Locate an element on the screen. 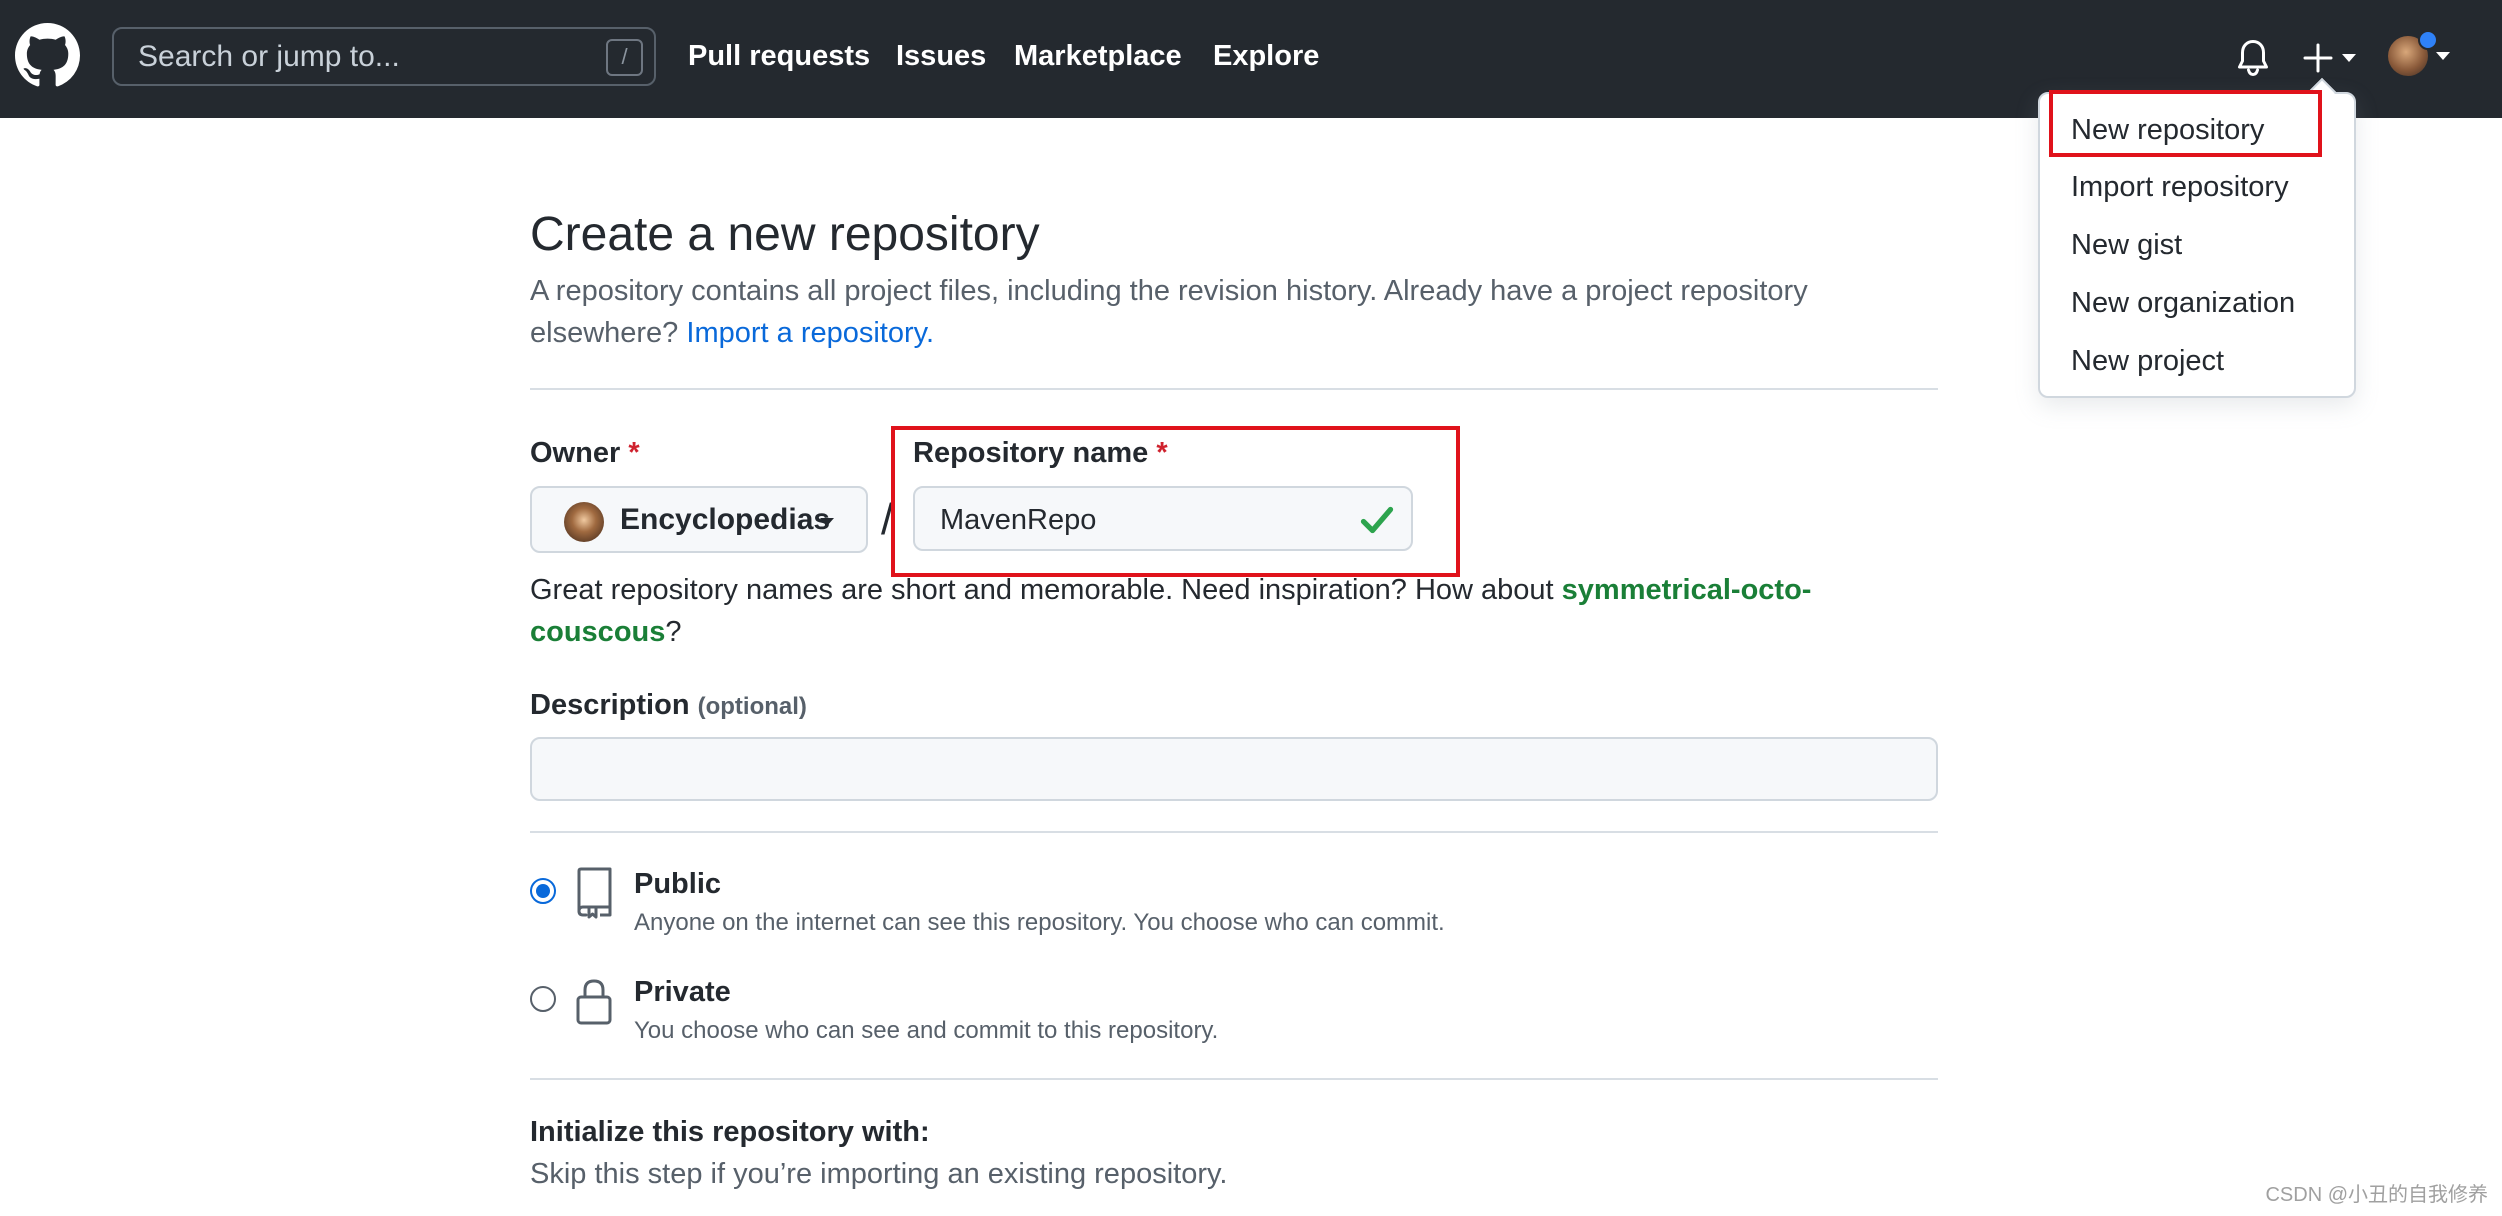 This screenshot has width=2502, height=1216. visibility-private-title: Private is located at coordinates (682, 992).